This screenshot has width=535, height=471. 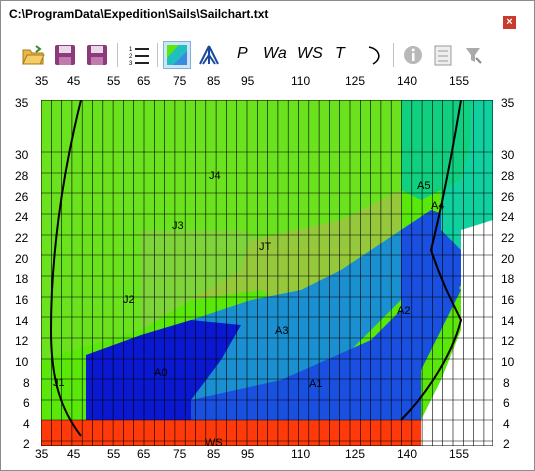 What do you see at coordinates (131, 50) in the screenshot?
I see `svg-text: 1` at bounding box center [131, 50].